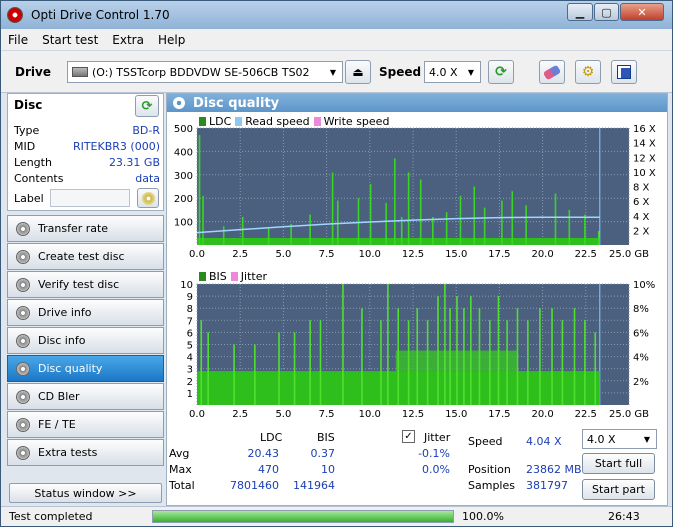 Image resolution: width=673 pixels, height=527 pixels. I want to click on y-tick-label: 1, so click(190, 394).